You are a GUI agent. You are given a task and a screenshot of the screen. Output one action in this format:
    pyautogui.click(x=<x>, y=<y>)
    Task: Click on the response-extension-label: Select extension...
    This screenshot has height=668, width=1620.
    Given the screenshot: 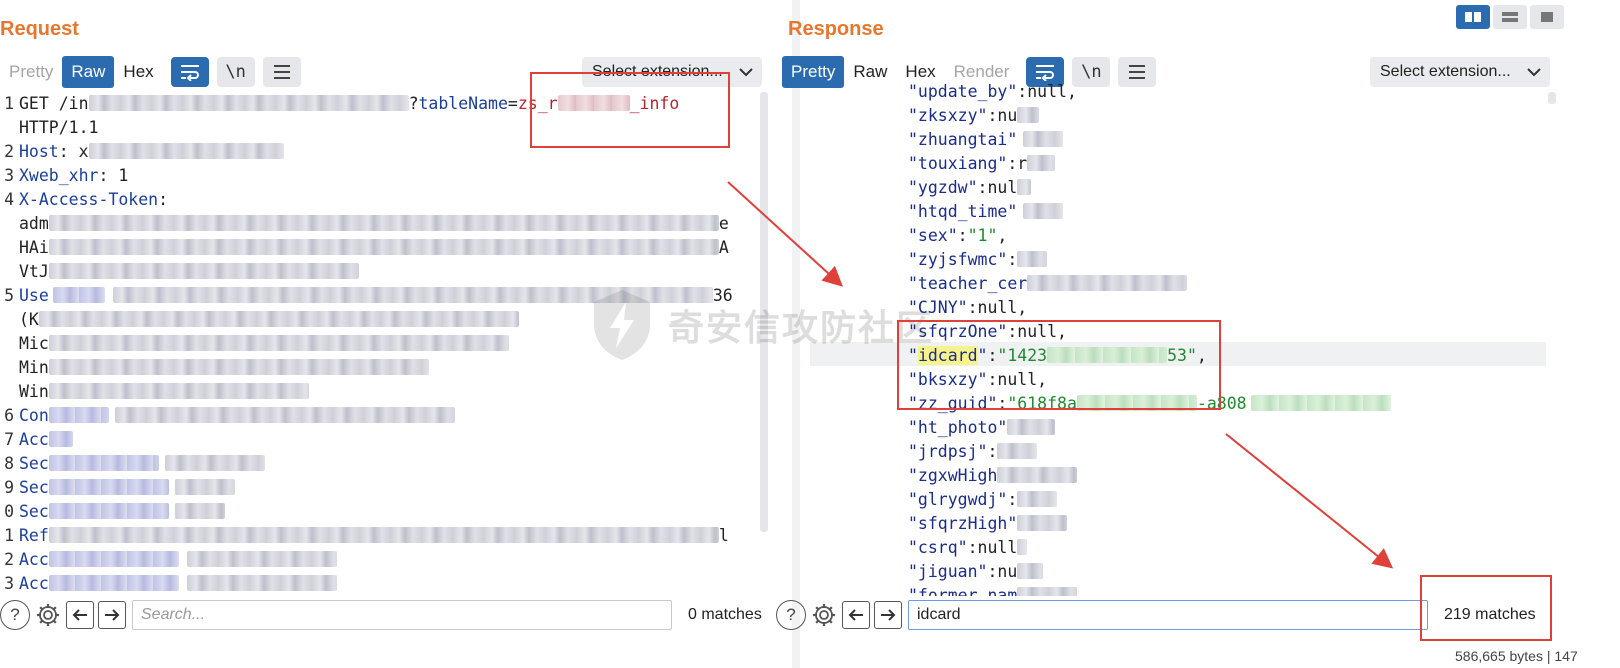 What is the action you would take?
    pyautogui.click(x=1445, y=71)
    